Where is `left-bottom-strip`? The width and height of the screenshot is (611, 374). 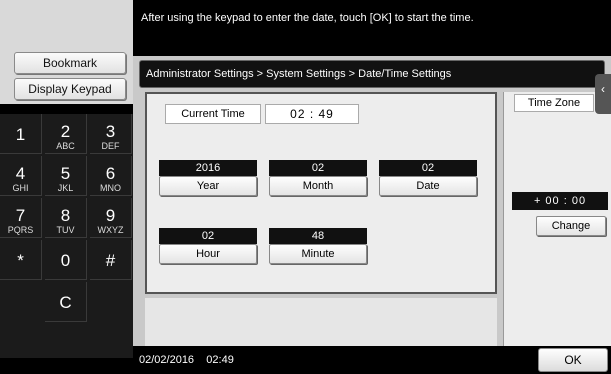 left-bottom-strip is located at coordinates (66, 366).